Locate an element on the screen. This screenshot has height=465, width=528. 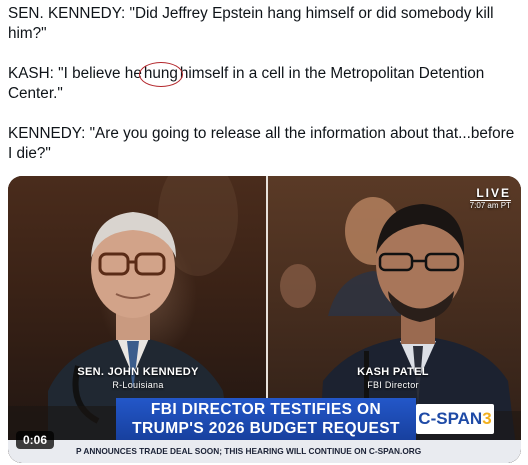
headline-line-1: FBI DIRECTOR TESTIFIES ON is located at coordinates (266, 409).